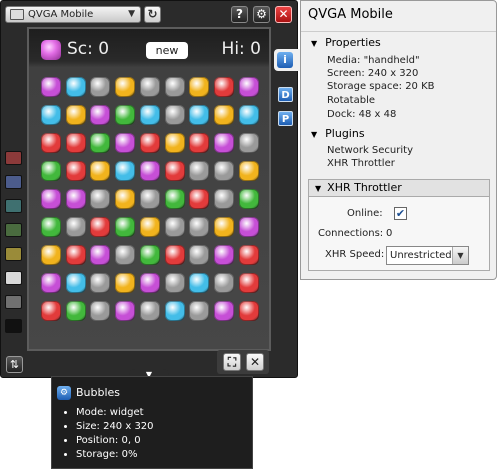  What do you see at coordinates (346, 42) in the screenshot?
I see `properties-header: ▼ Properties` at bounding box center [346, 42].